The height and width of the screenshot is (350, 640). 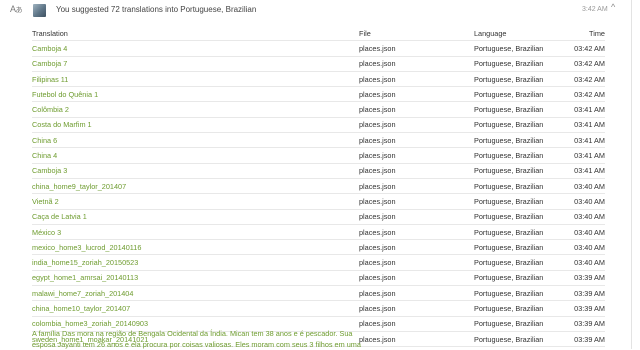 What do you see at coordinates (195, 186) in the screenshot?
I see `translation-link: china_home9_taylor_201407` at bounding box center [195, 186].